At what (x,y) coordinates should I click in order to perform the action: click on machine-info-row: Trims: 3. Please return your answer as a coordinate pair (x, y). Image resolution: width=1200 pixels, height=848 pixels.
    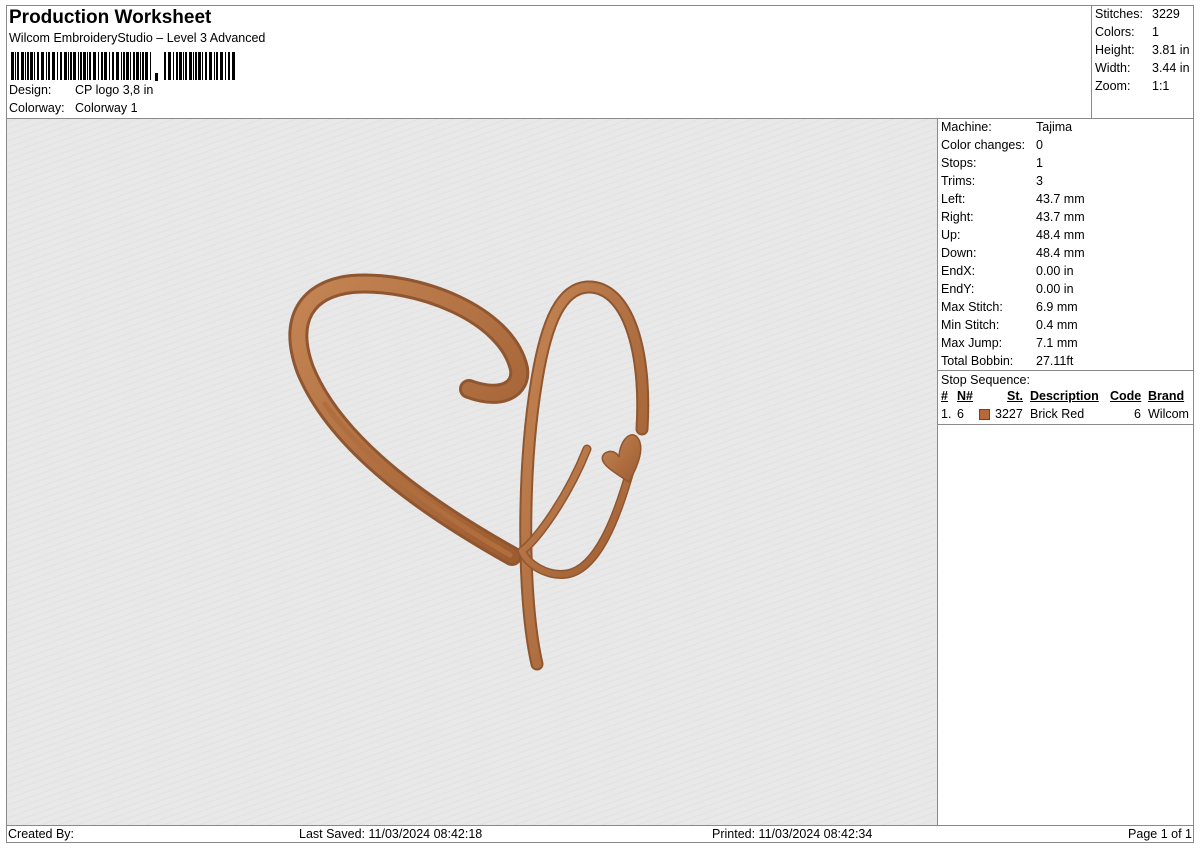
    Looking at the image, I should click on (1013, 181).